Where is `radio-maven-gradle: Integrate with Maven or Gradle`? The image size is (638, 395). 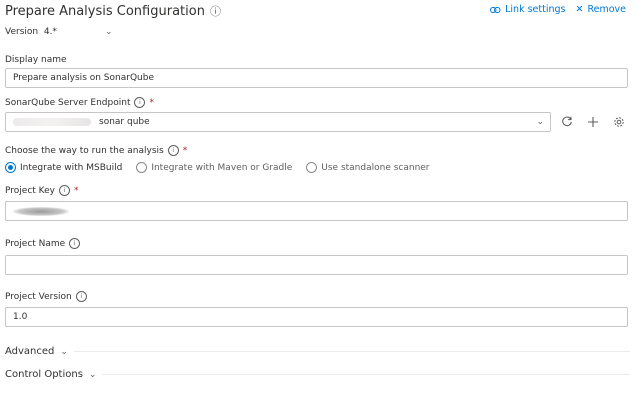
radio-maven-gradle: Integrate with Maven or Gradle is located at coordinates (214, 167).